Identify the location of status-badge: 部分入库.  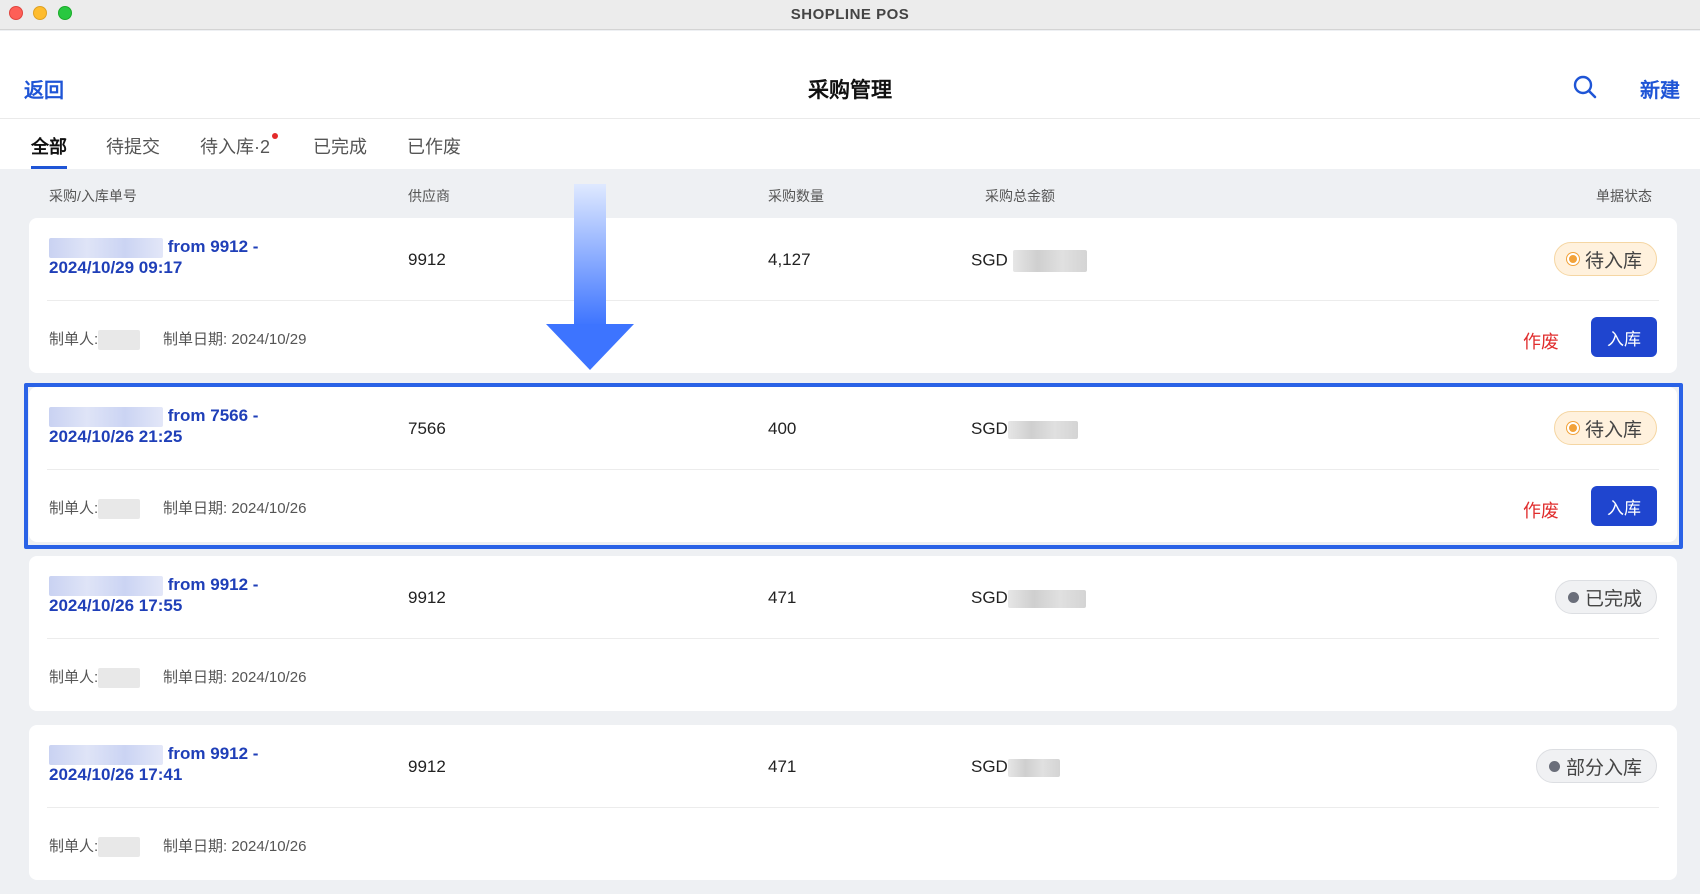
(1596, 766).